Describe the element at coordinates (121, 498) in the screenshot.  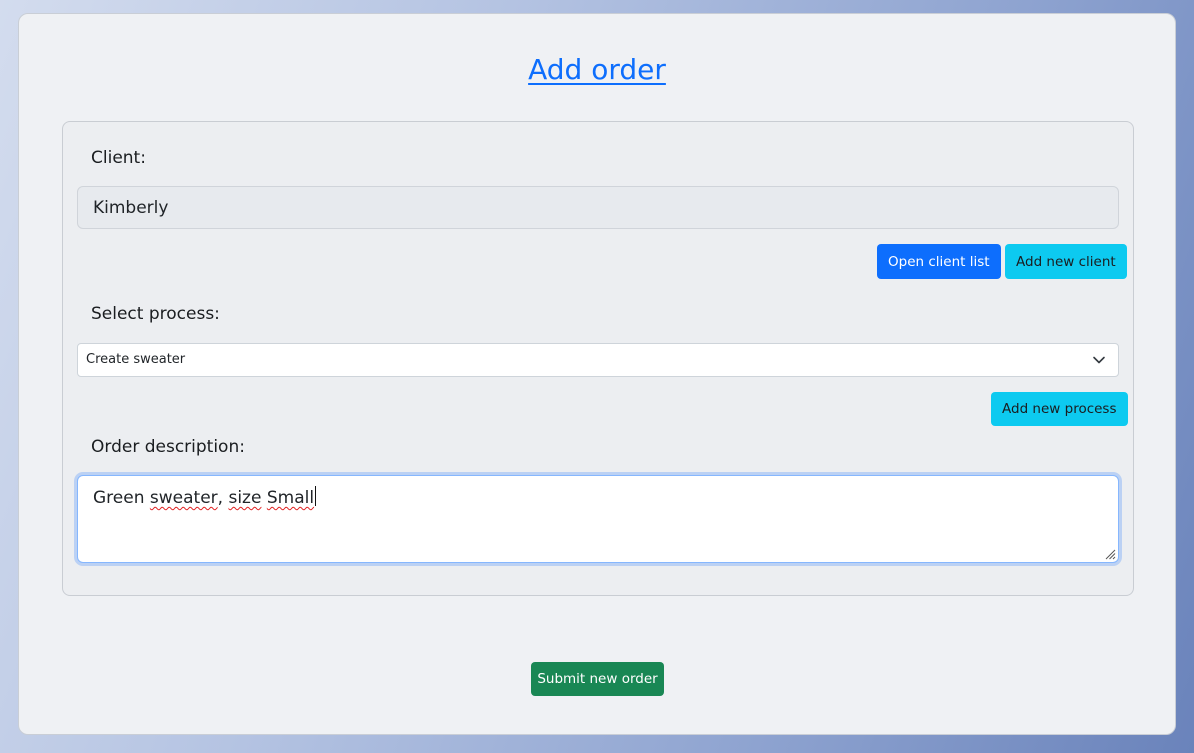
I see `description-text-part: Green` at that location.